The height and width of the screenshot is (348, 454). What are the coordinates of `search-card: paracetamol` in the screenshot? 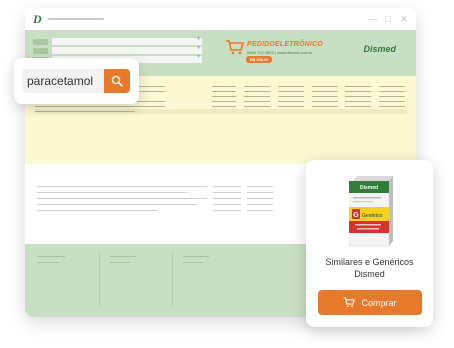 It's located at (76, 81).